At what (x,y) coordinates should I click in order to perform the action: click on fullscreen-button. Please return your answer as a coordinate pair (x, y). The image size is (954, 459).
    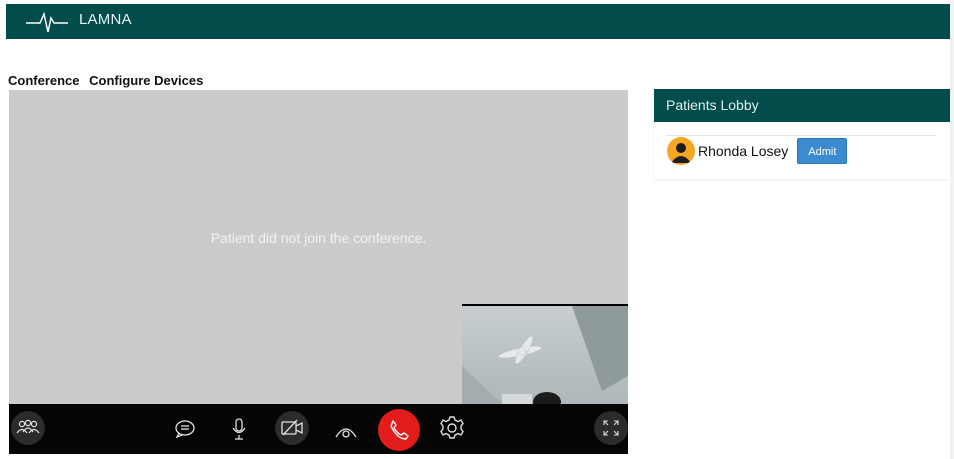
    Looking at the image, I should click on (611, 428).